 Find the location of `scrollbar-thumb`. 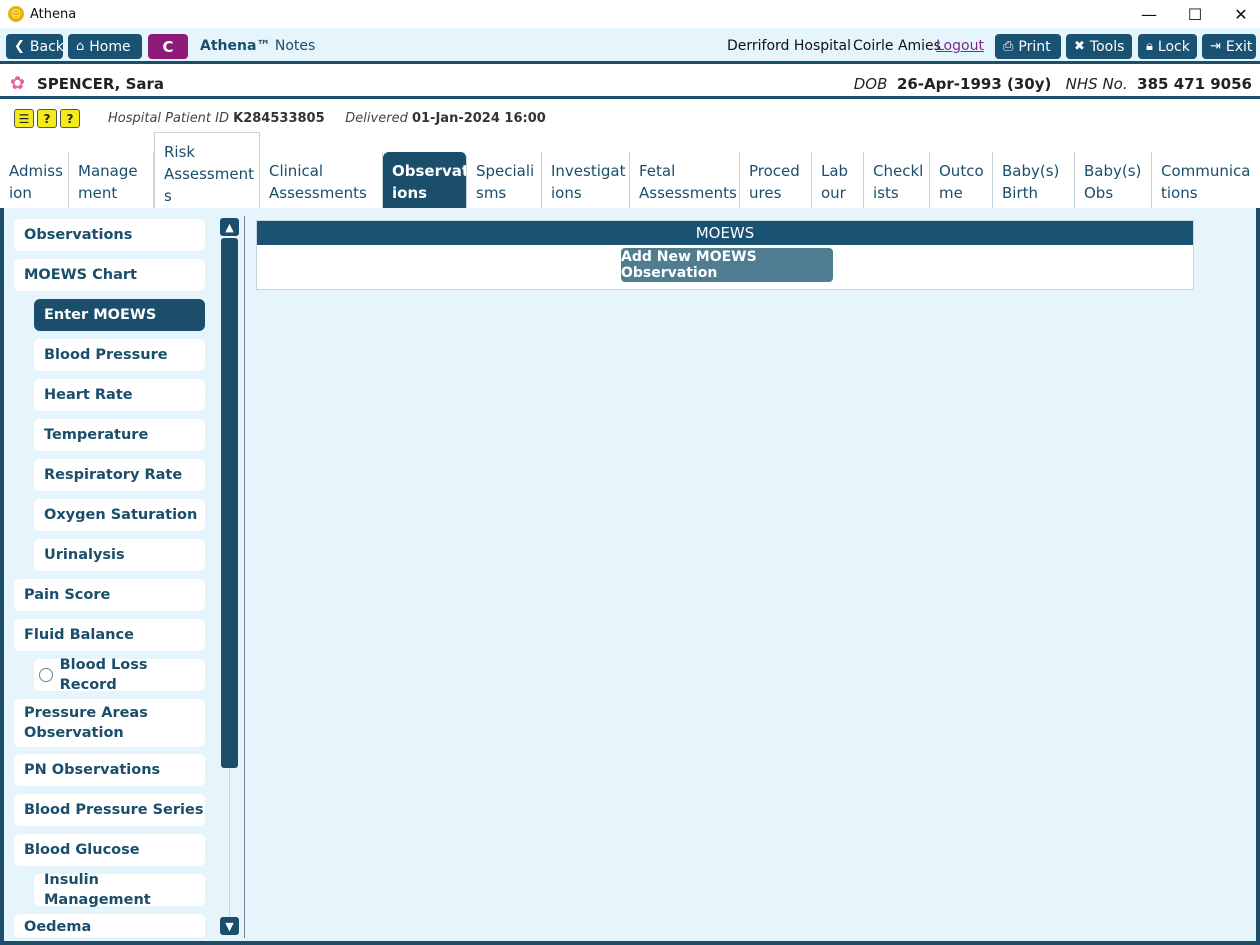

scrollbar-thumb is located at coordinates (229, 503).